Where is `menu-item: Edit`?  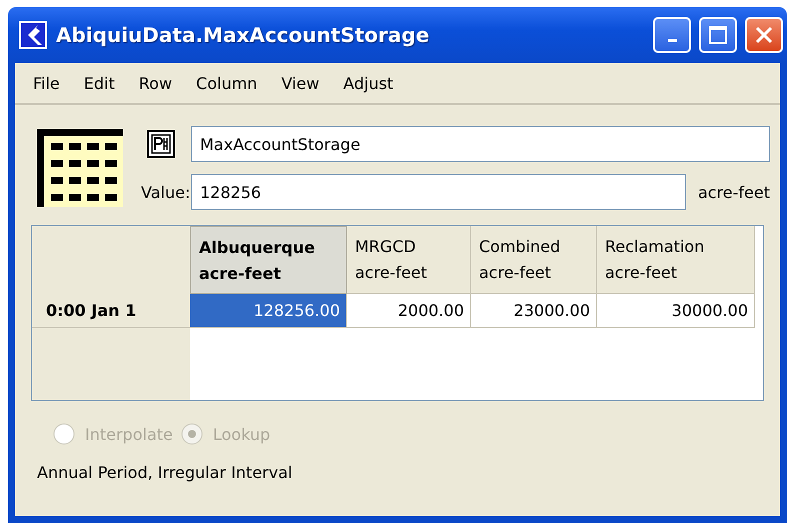 menu-item: Edit is located at coordinates (99, 83).